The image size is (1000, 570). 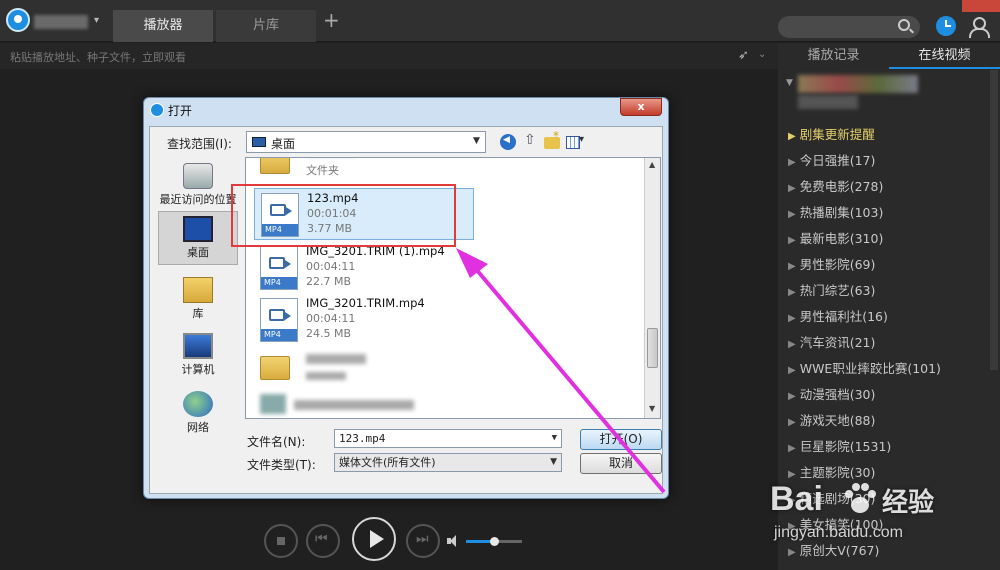 I want to click on category-item: ▶ 动漫强档(30), so click(x=888, y=398).